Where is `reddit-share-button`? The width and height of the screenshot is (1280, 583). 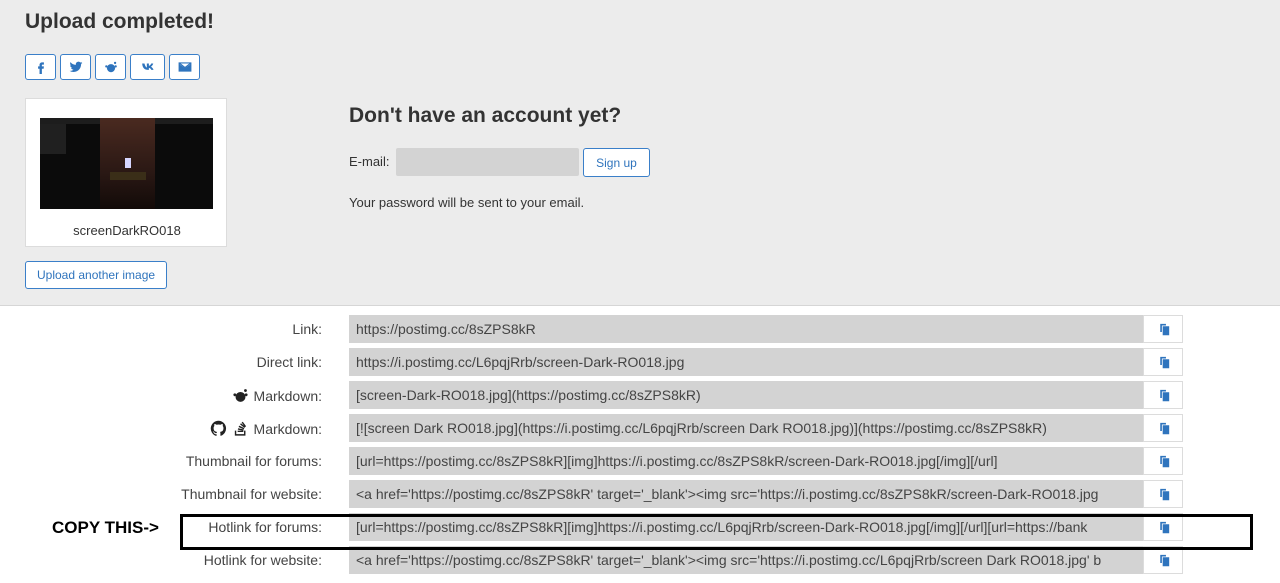 reddit-share-button is located at coordinates (110, 67).